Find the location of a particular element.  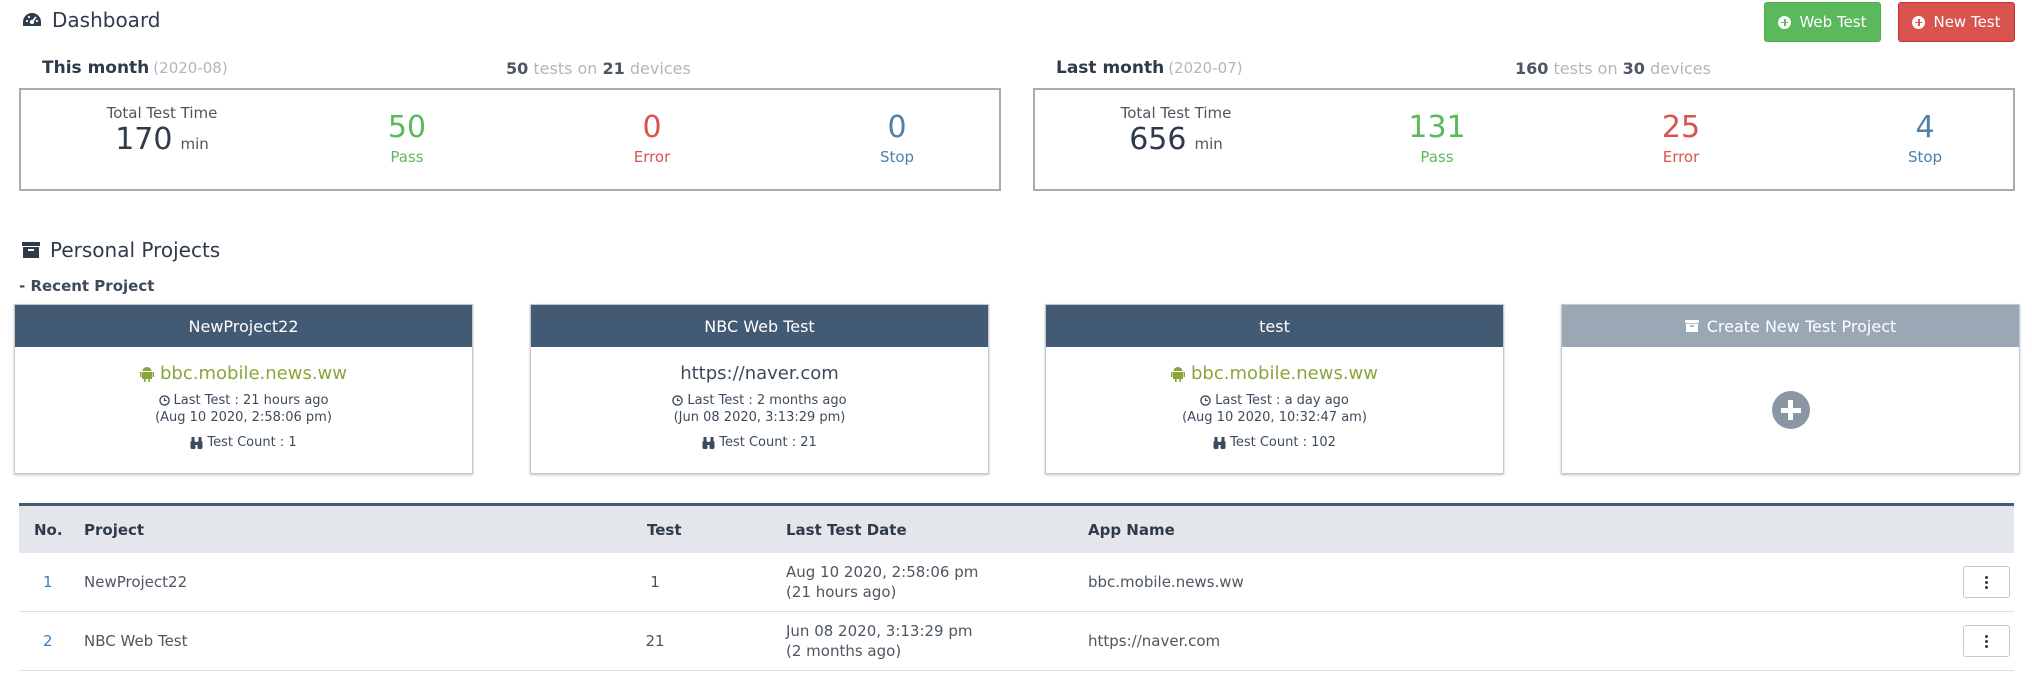

last-month-title: Last month is located at coordinates (1110, 68).